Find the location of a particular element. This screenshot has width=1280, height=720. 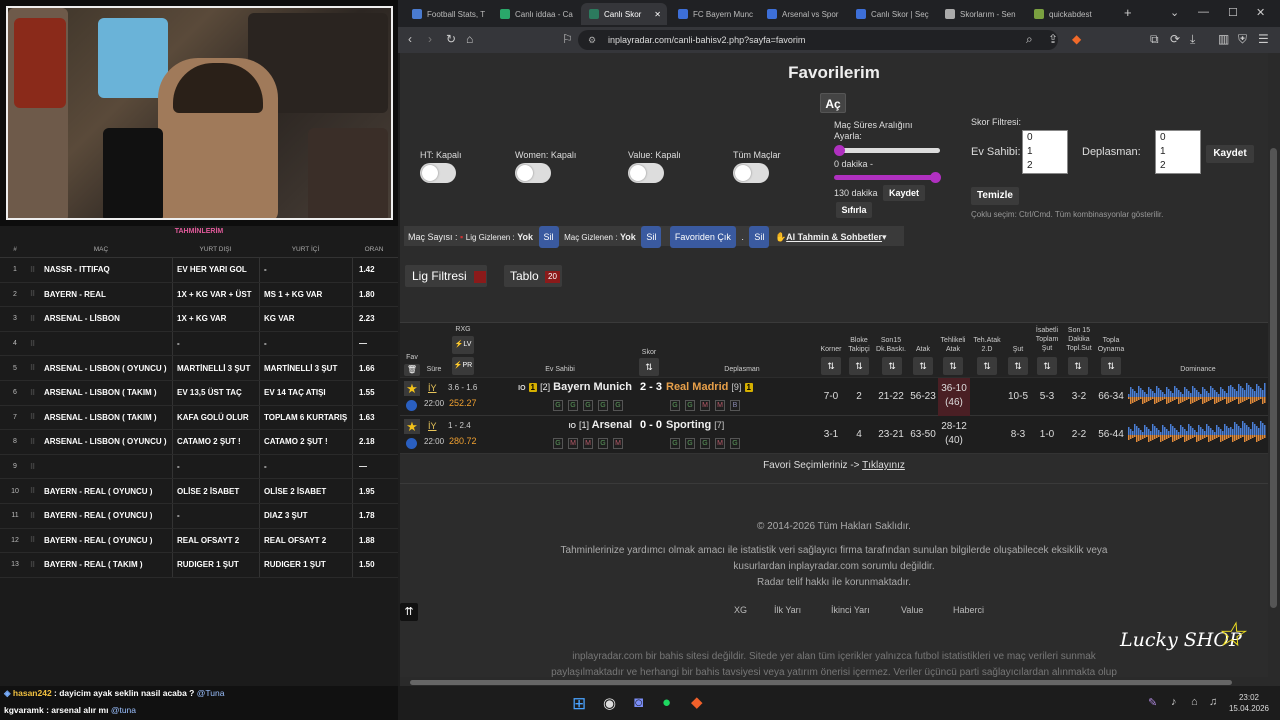

lig-filtresi-button: Lig Filtresi is located at coordinates (446, 276).